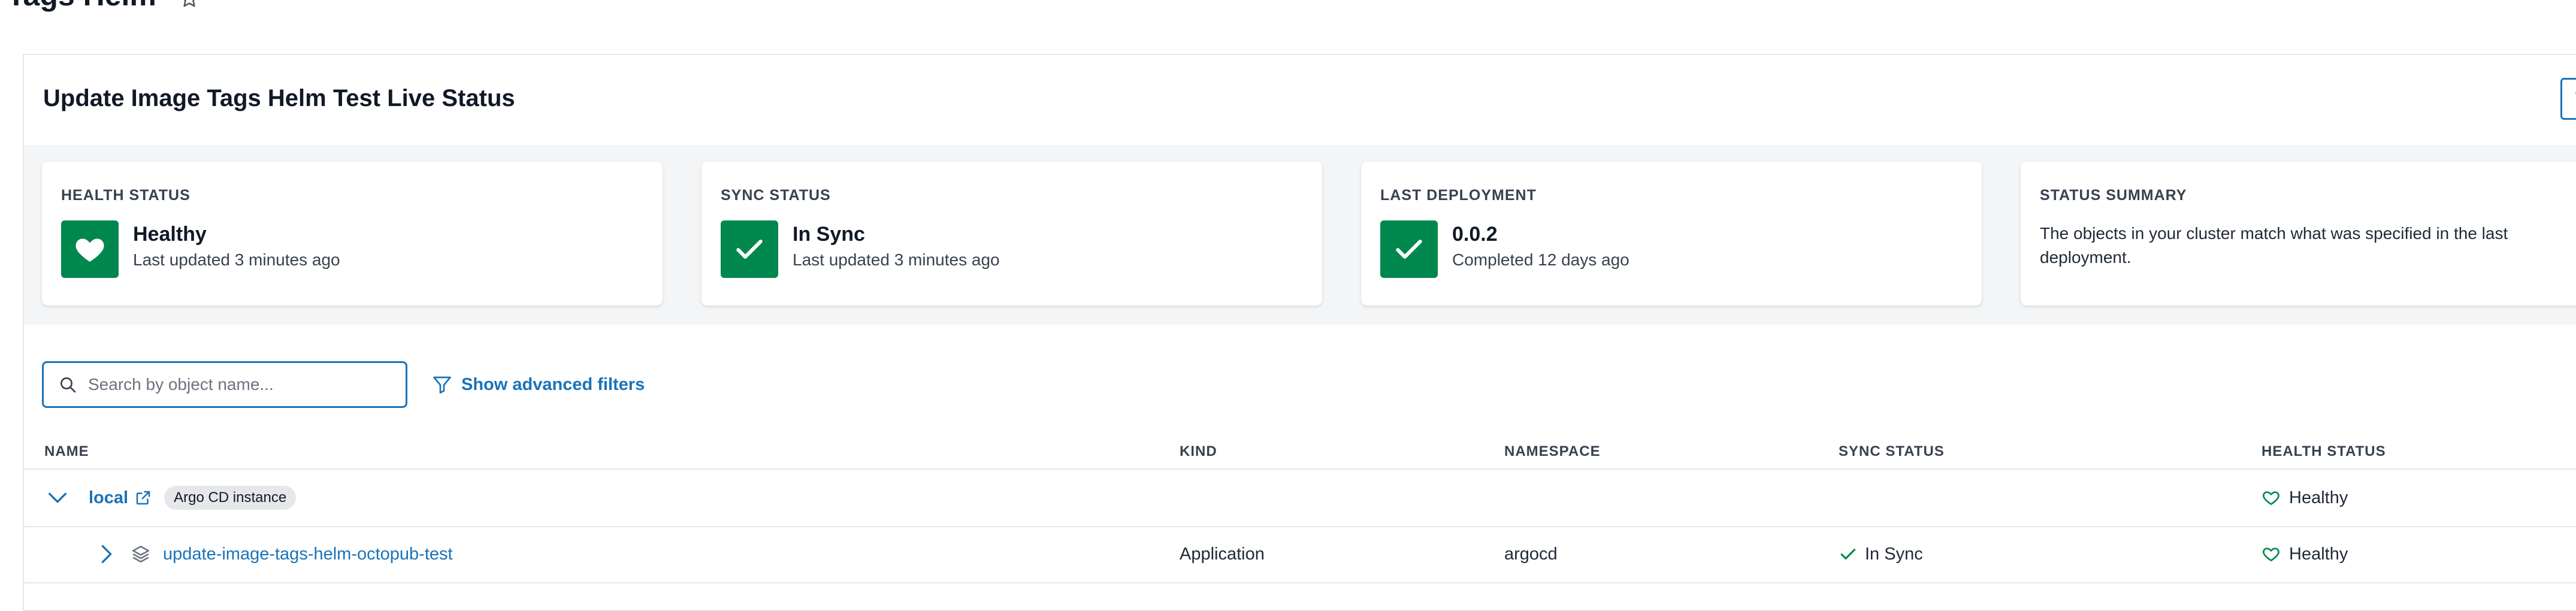 This screenshot has width=2576, height=611. What do you see at coordinates (829, 234) in the screenshot?
I see `sync-status-value: In Sync` at bounding box center [829, 234].